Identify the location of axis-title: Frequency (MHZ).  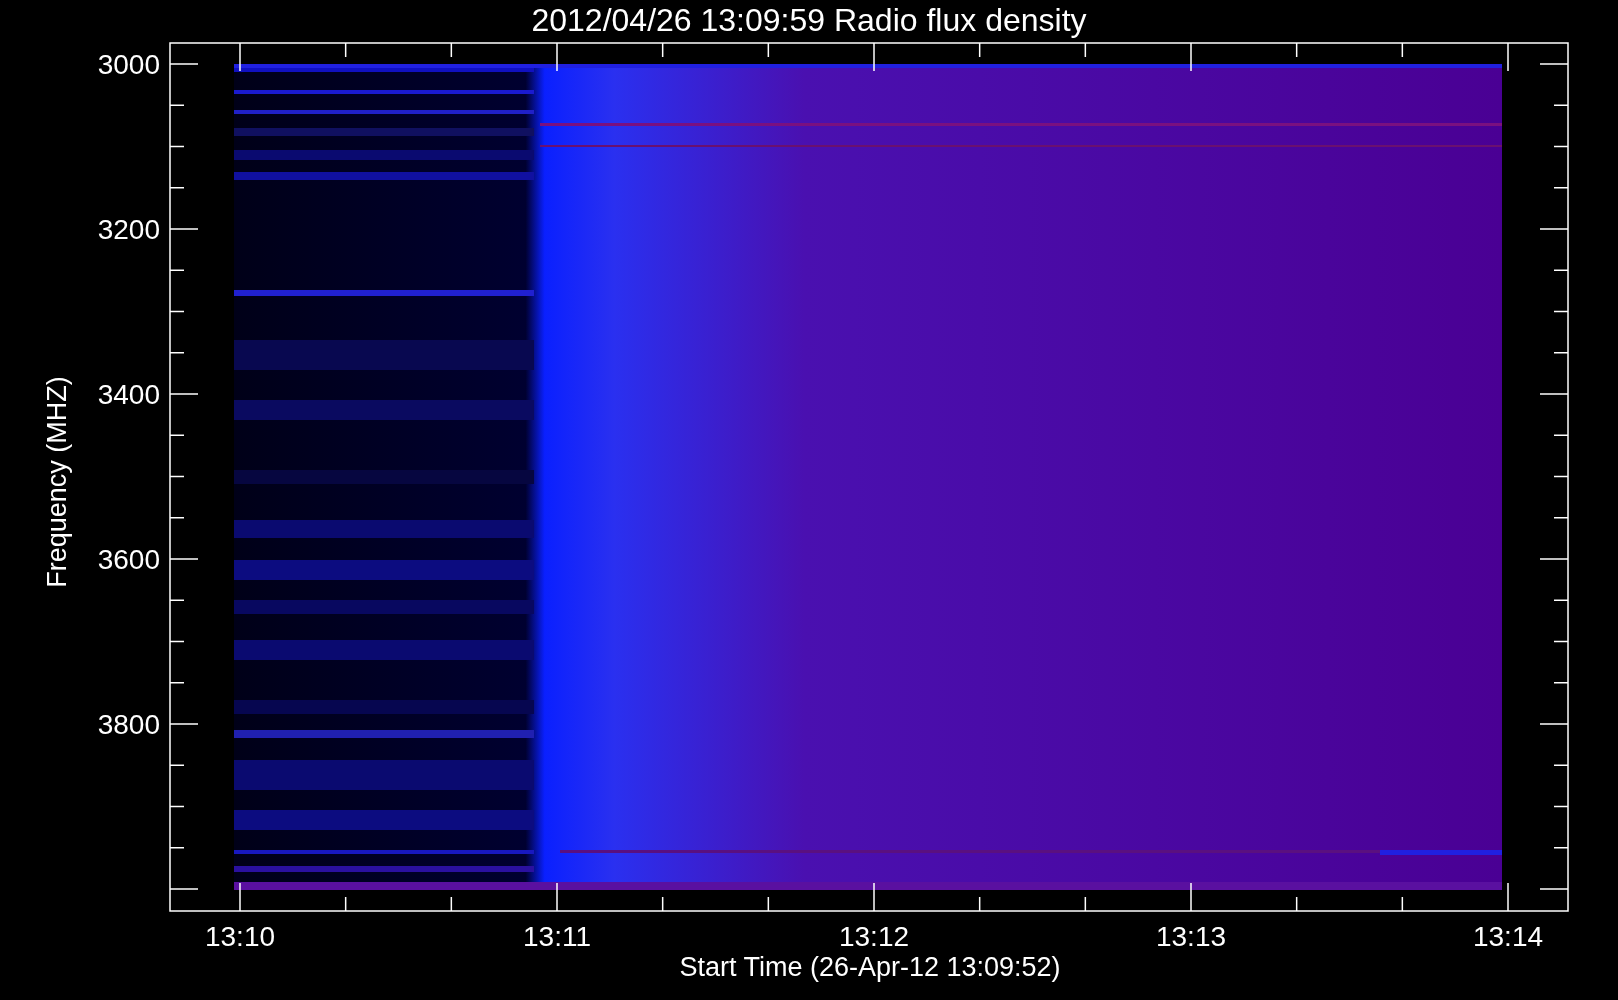
(57, 482).